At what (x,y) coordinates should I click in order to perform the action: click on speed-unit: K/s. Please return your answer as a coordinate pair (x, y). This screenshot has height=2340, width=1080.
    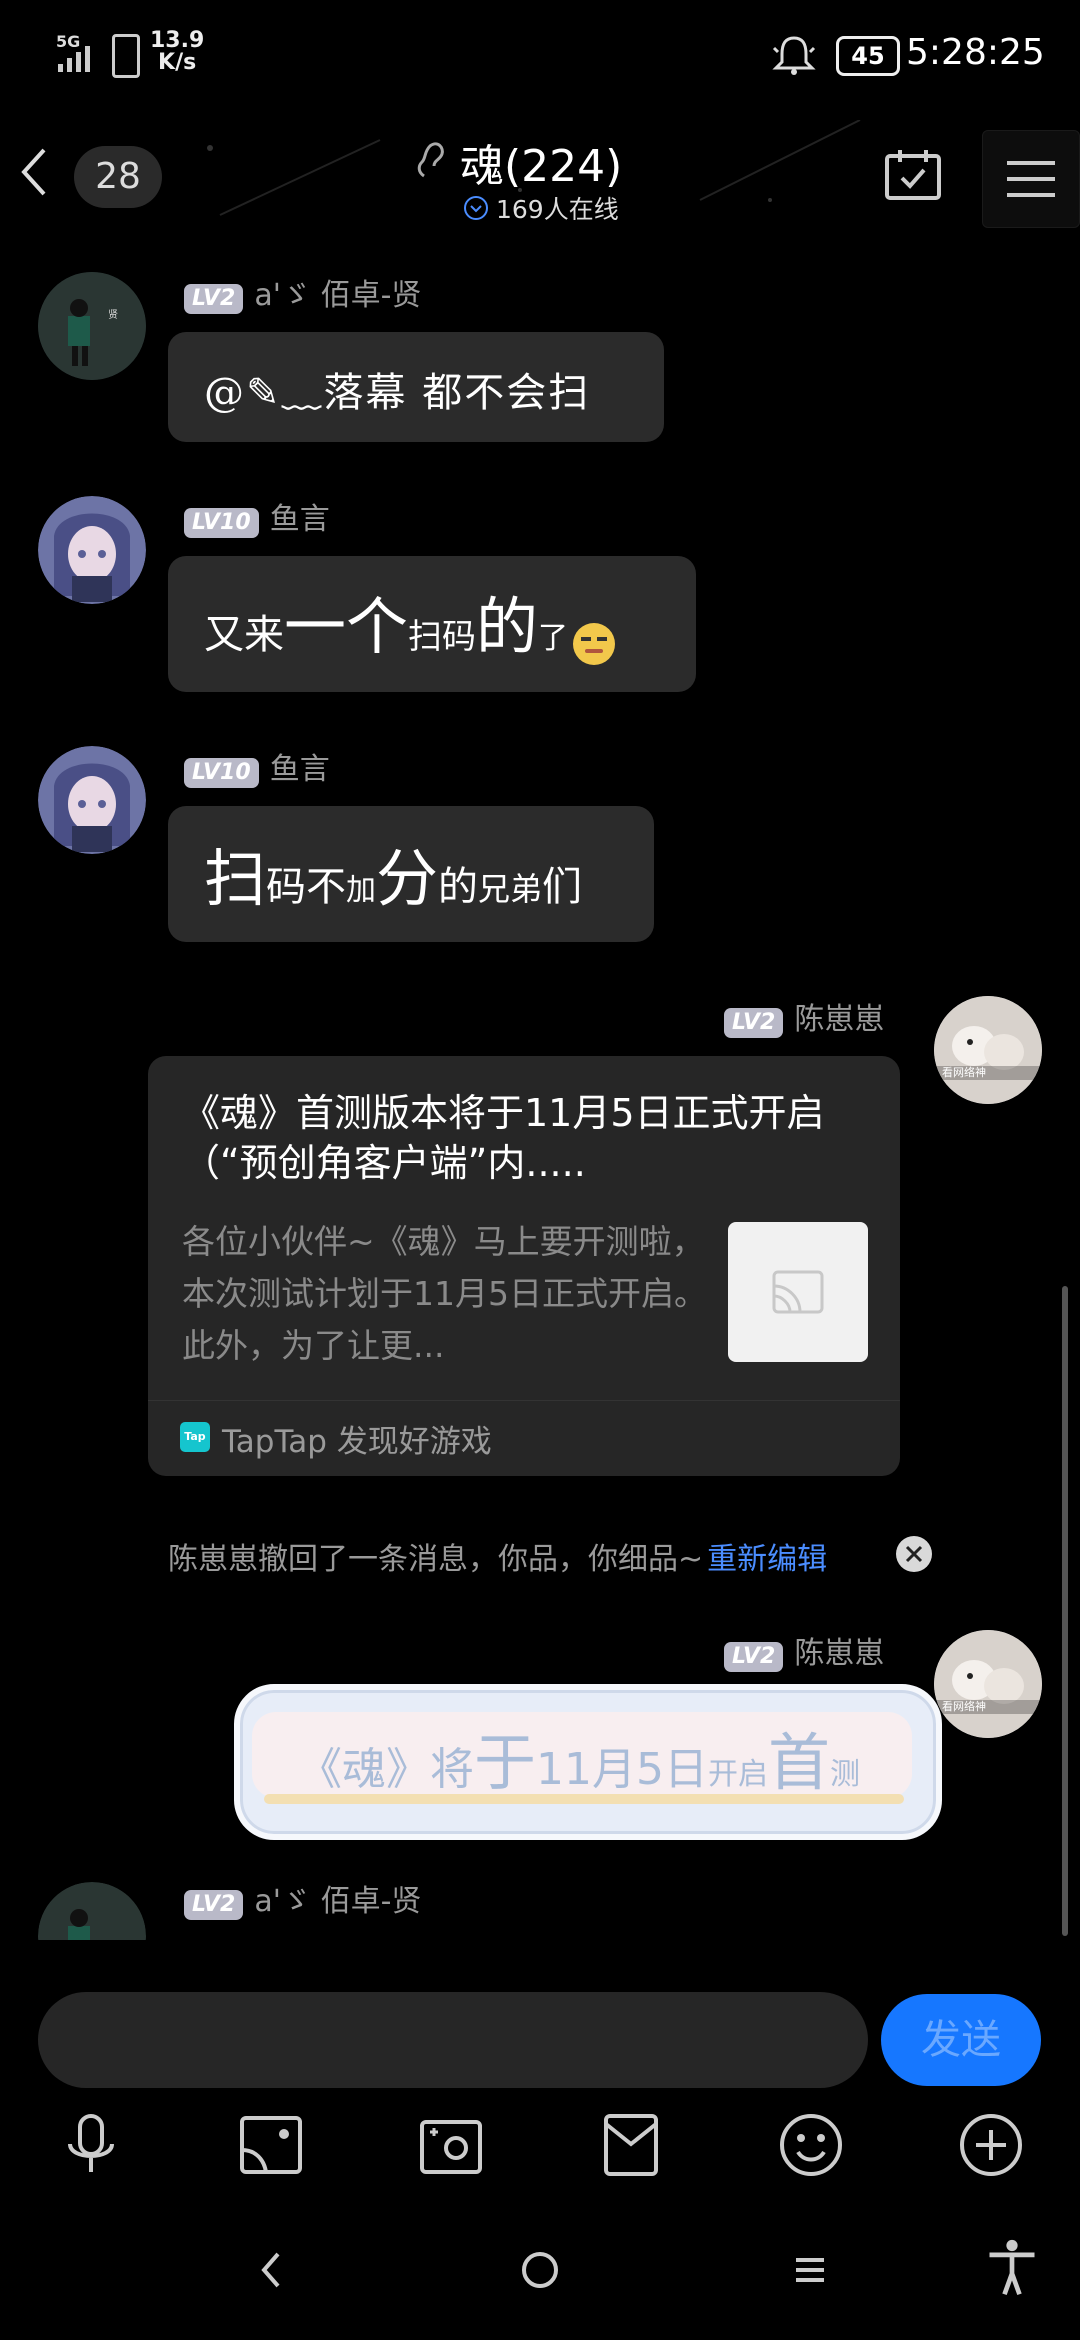
    Looking at the image, I should click on (177, 62).